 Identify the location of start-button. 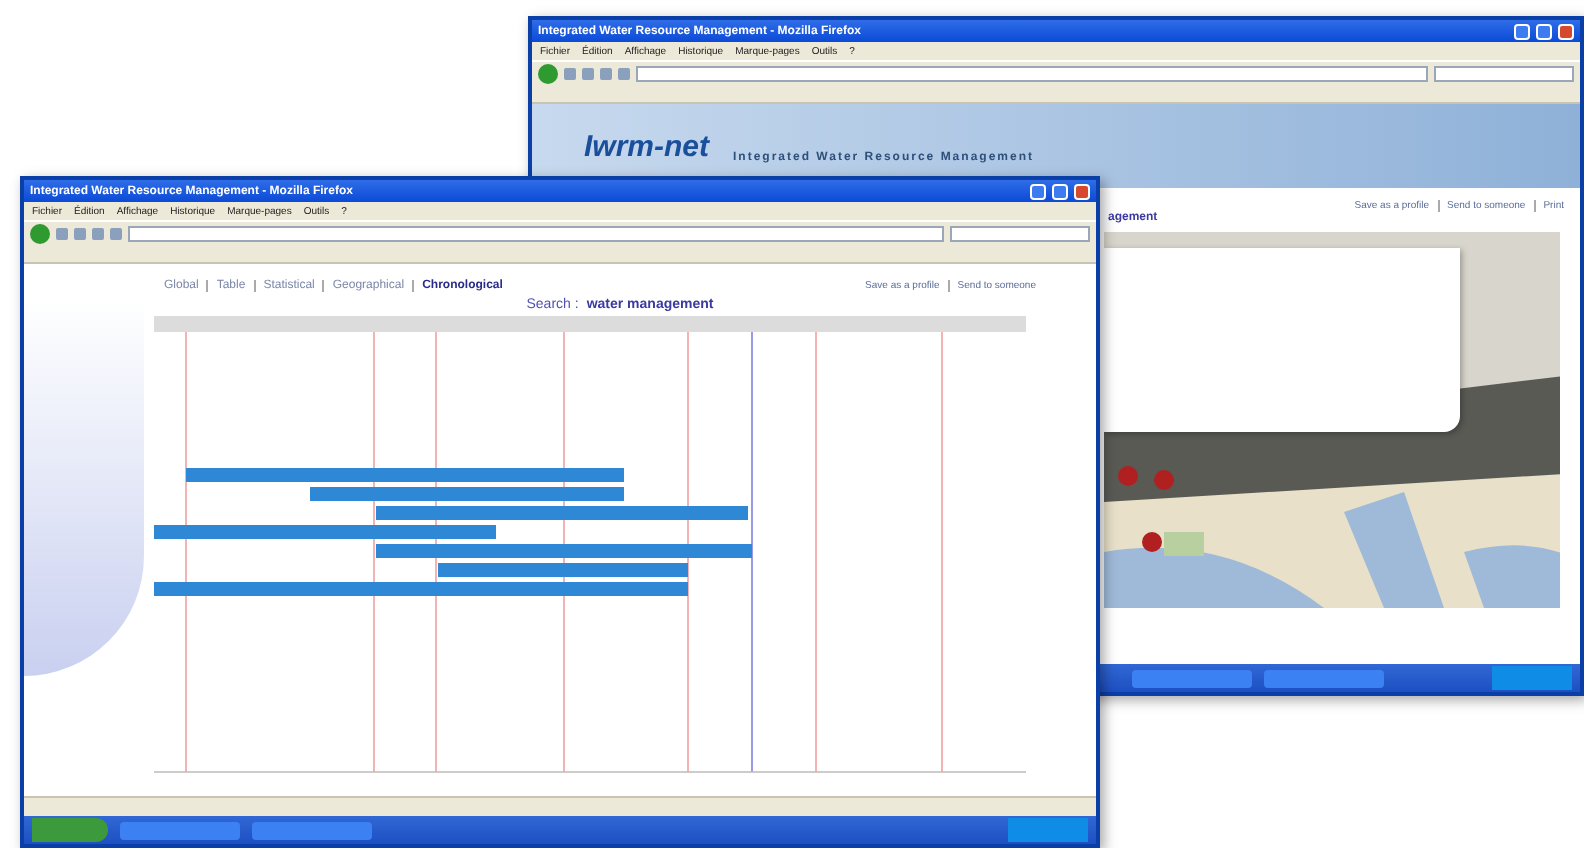
(70, 830).